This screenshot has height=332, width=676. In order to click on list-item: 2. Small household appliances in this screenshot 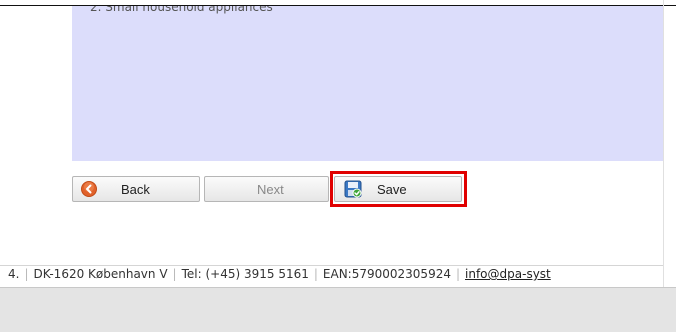, I will do `click(181, 10)`.